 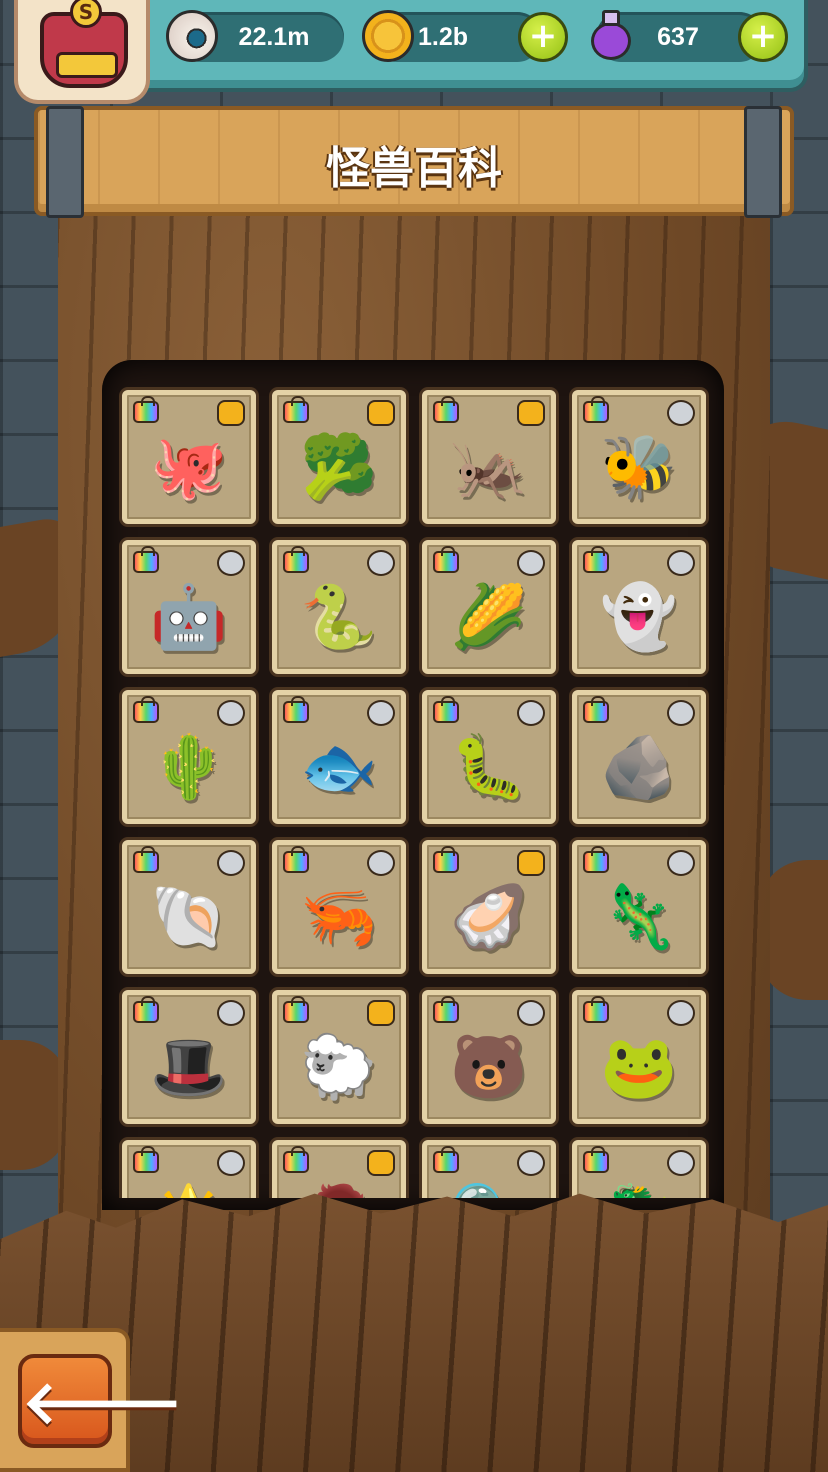 What do you see at coordinates (639, 466) in the screenshot?
I see `monster-icon: 🐝` at bounding box center [639, 466].